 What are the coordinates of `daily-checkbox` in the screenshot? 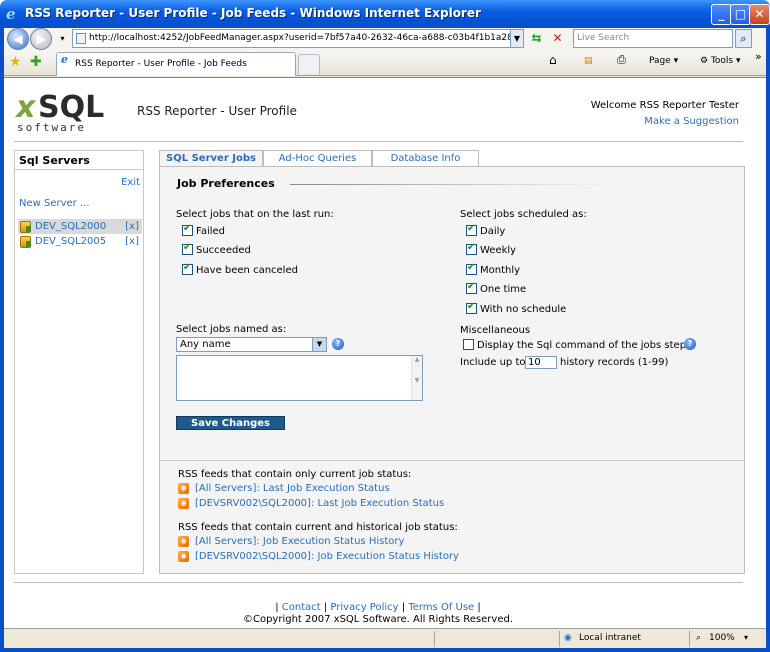 It's located at (471, 229).